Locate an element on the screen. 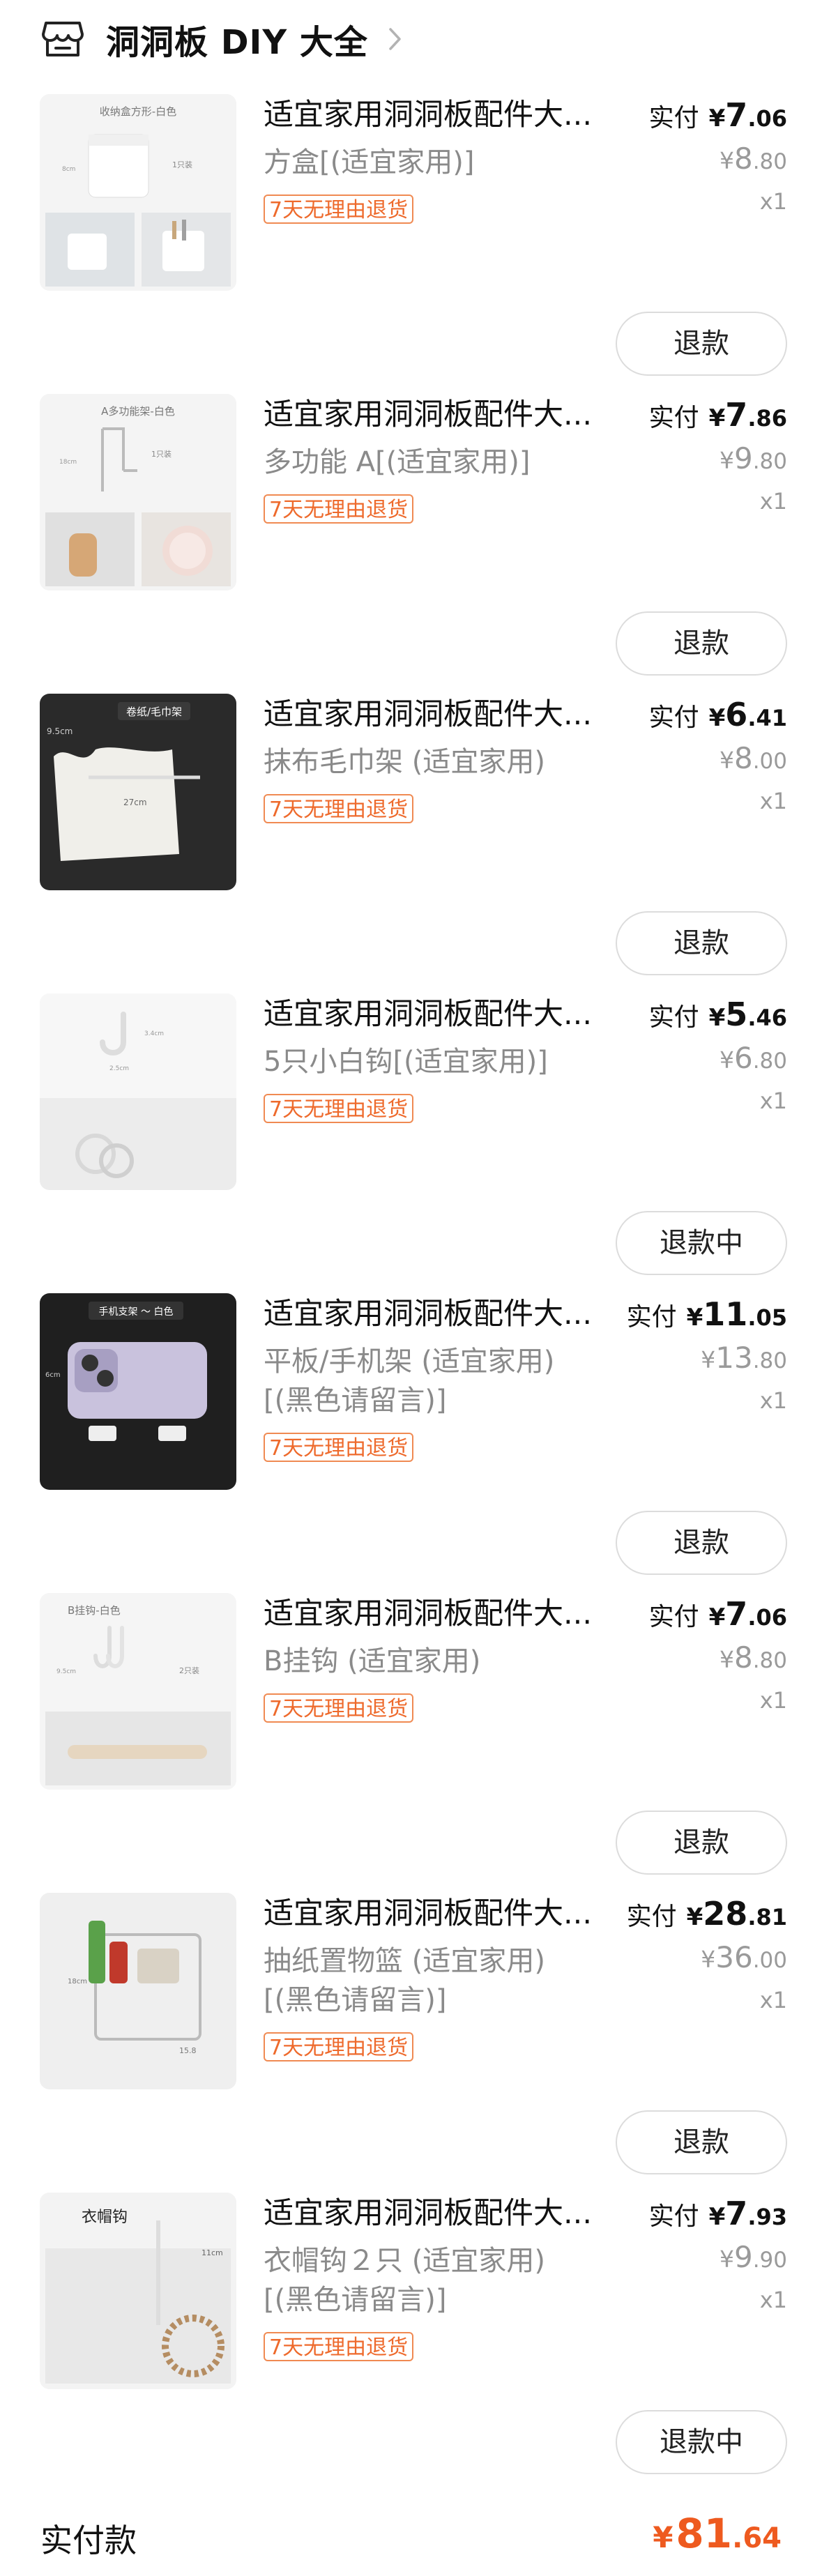  total-price: ¥ 81 .64 is located at coordinates (717, 2533).